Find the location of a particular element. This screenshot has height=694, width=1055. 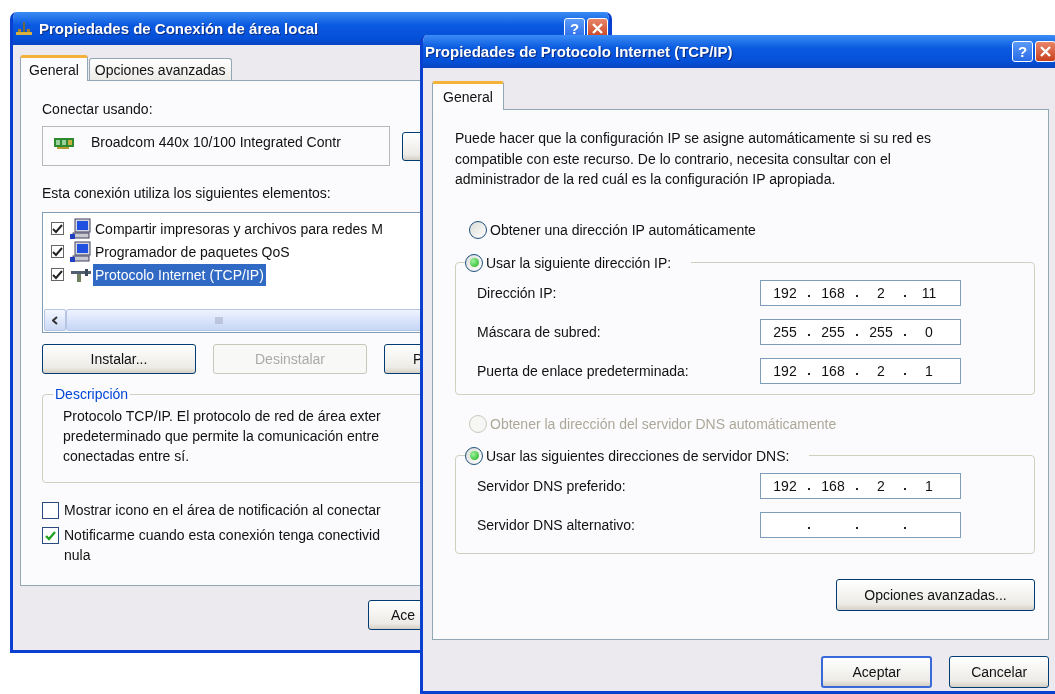

network-icon is located at coordinates (24, 28).